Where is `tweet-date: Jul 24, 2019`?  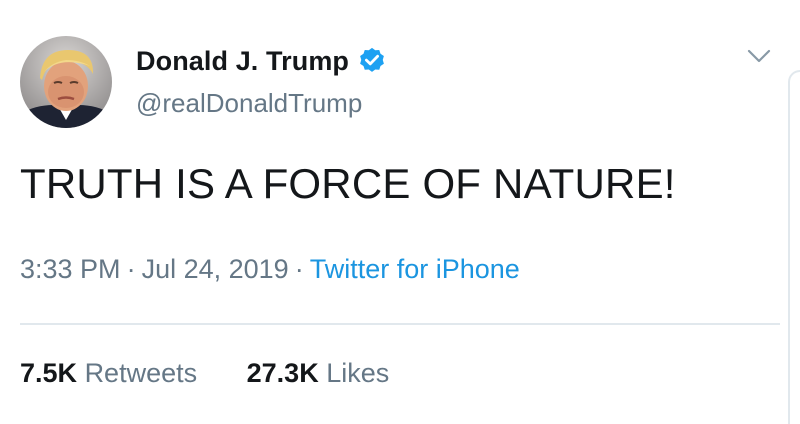
tweet-date: Jul 24, 2019 is located at coordinates (215, 269).